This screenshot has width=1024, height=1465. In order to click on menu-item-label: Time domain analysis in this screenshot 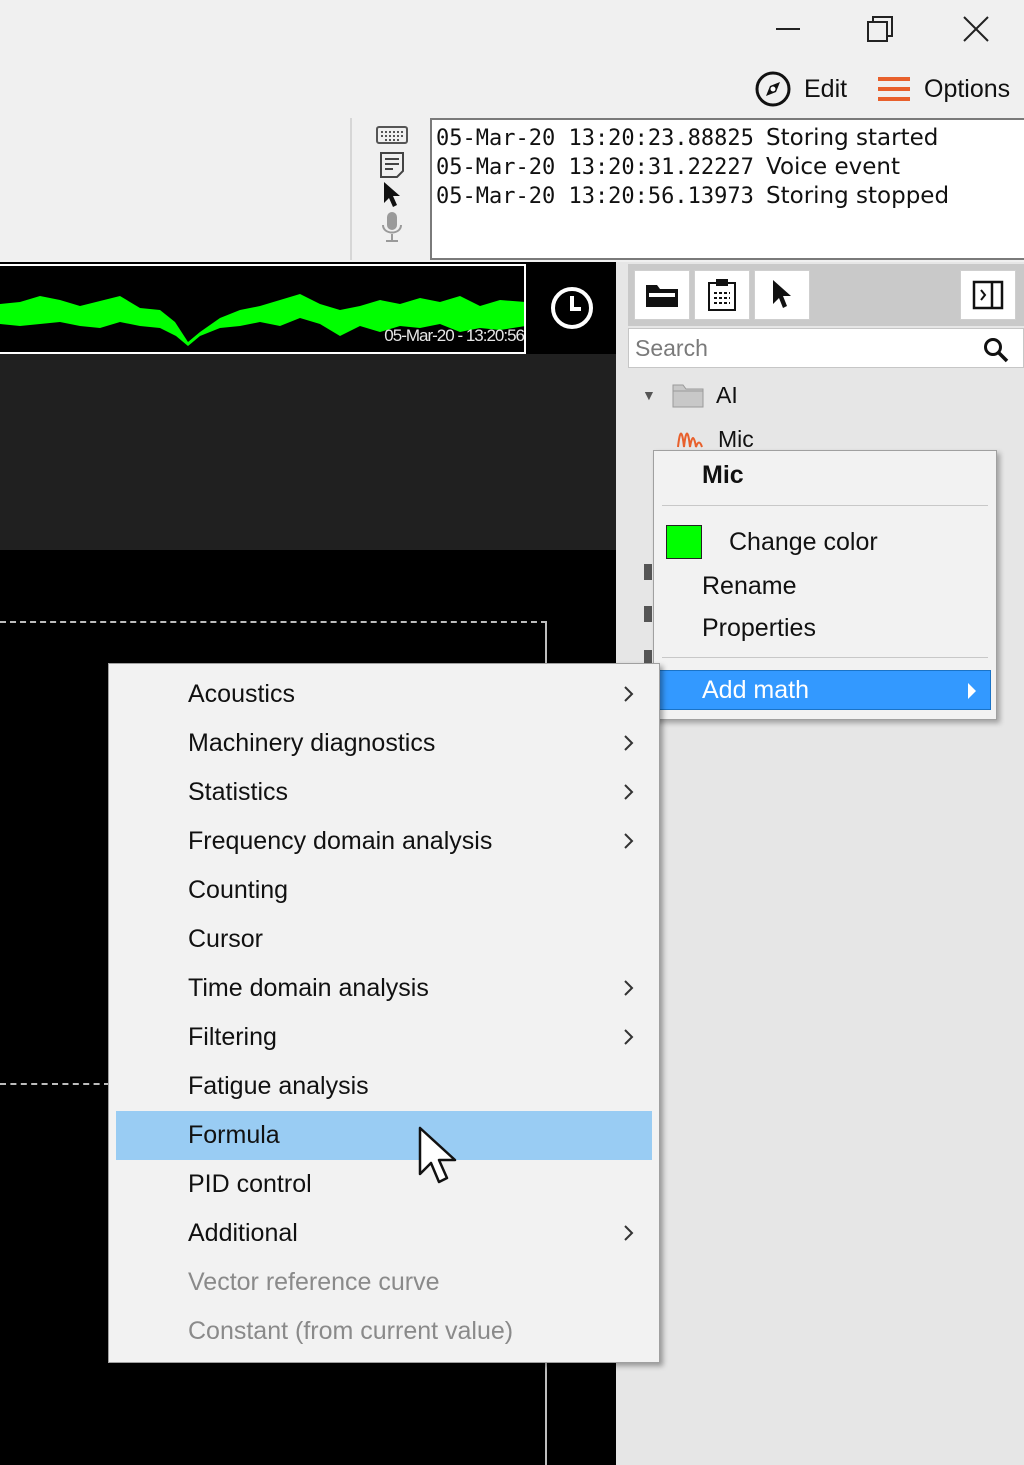, I will do `click(308, 988)`.